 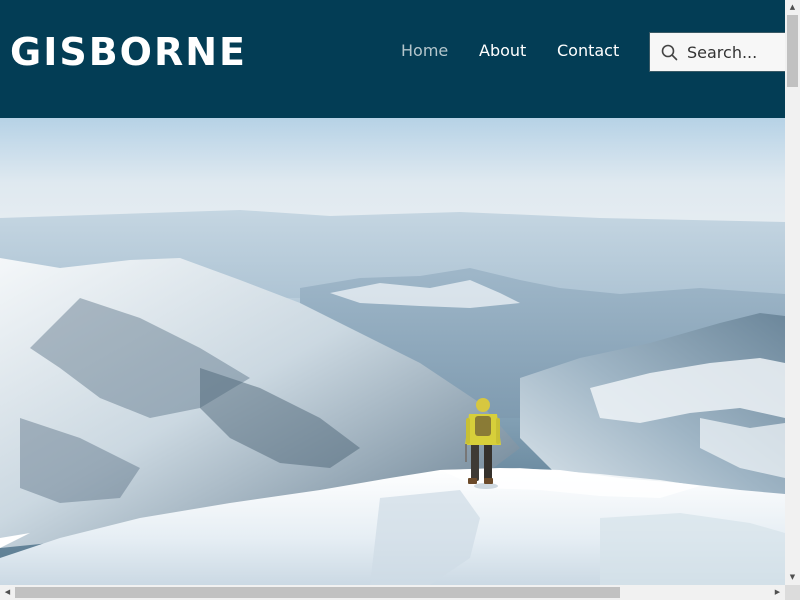 I want to click on scrollbar-corner, so click(x=792, y=592).